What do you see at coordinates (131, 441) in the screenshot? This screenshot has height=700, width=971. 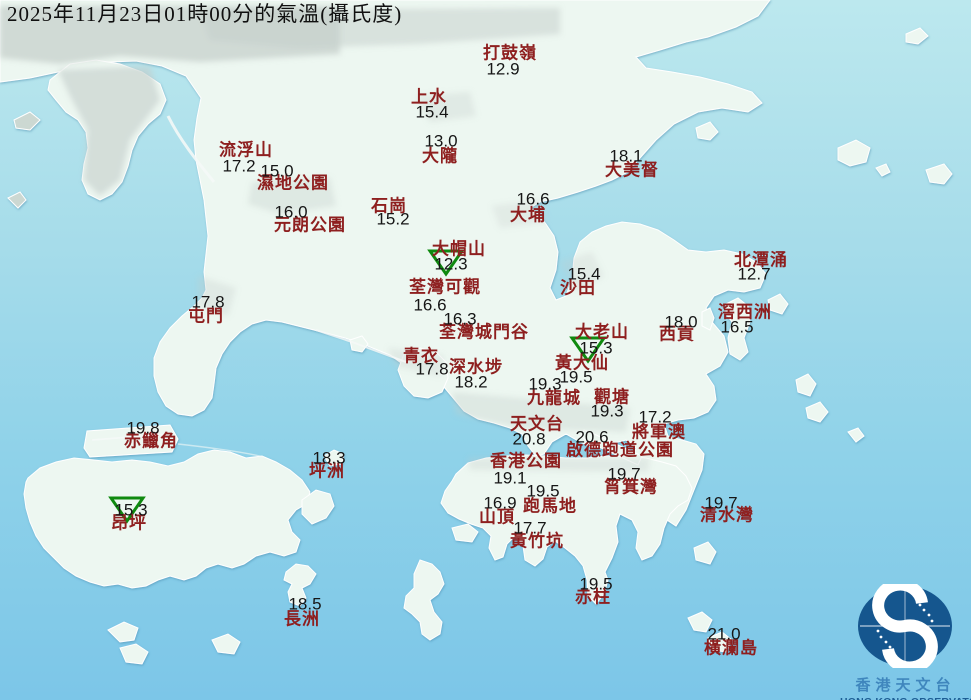 I see `land-airport-island` at bounding box center [131, 441].